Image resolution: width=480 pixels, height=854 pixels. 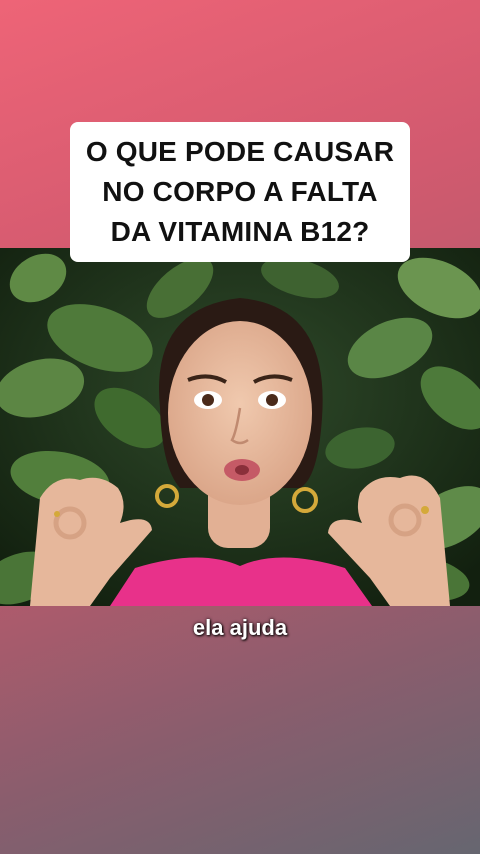 I want to click on caption-line-2: NO CORPO A FALTA, so click(x=240, y=191).